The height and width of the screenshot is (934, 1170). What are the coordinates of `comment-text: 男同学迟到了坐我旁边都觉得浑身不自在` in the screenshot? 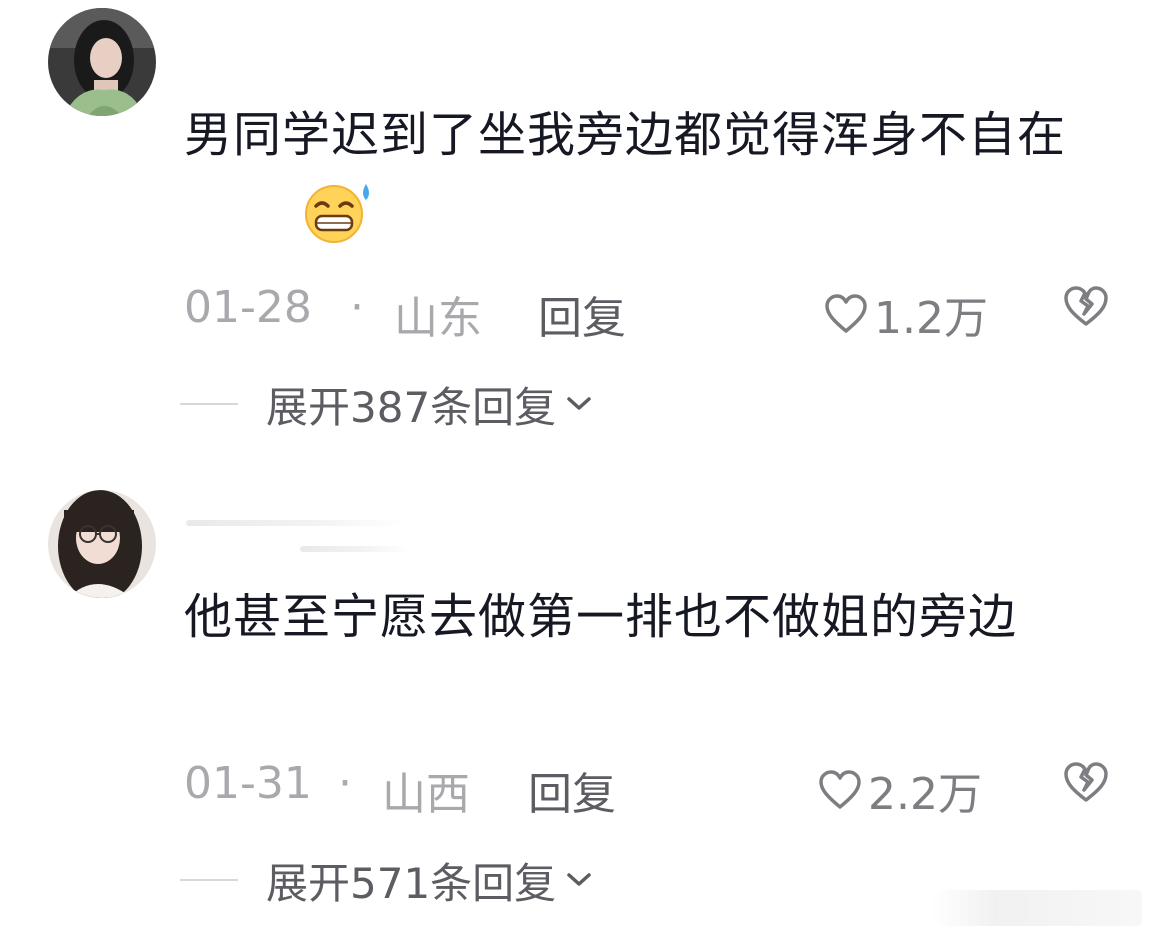 It's located at (625, 135).